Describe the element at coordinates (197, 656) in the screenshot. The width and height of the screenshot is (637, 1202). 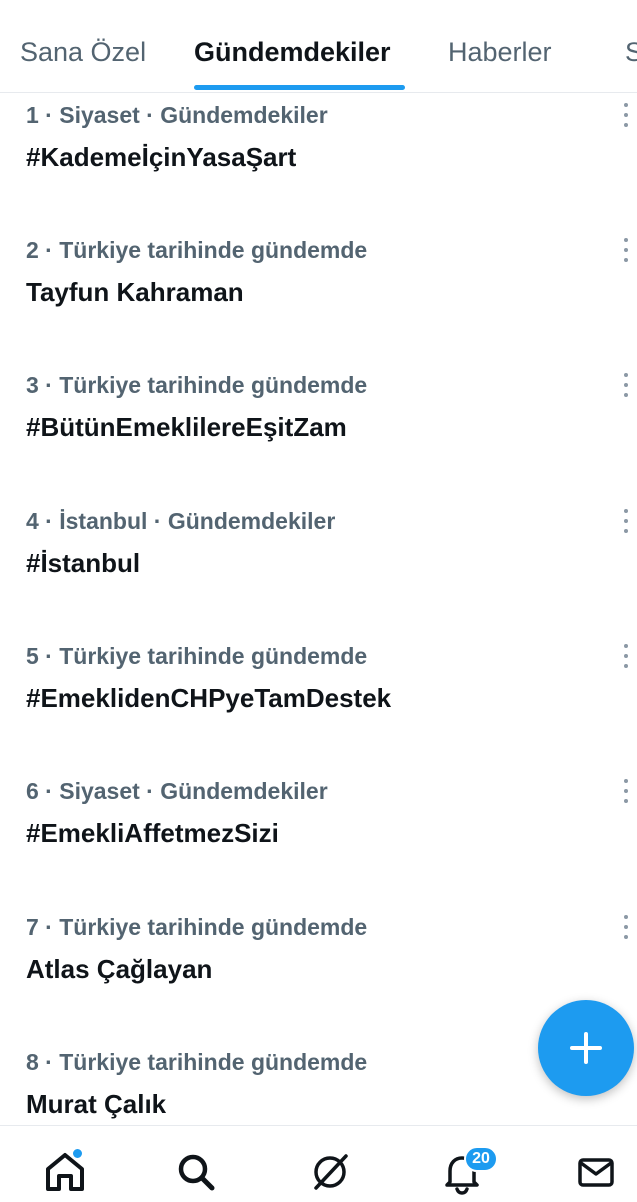
I see `trend-meta: 5 · Türkiye tarihinde gündemde` at that location.